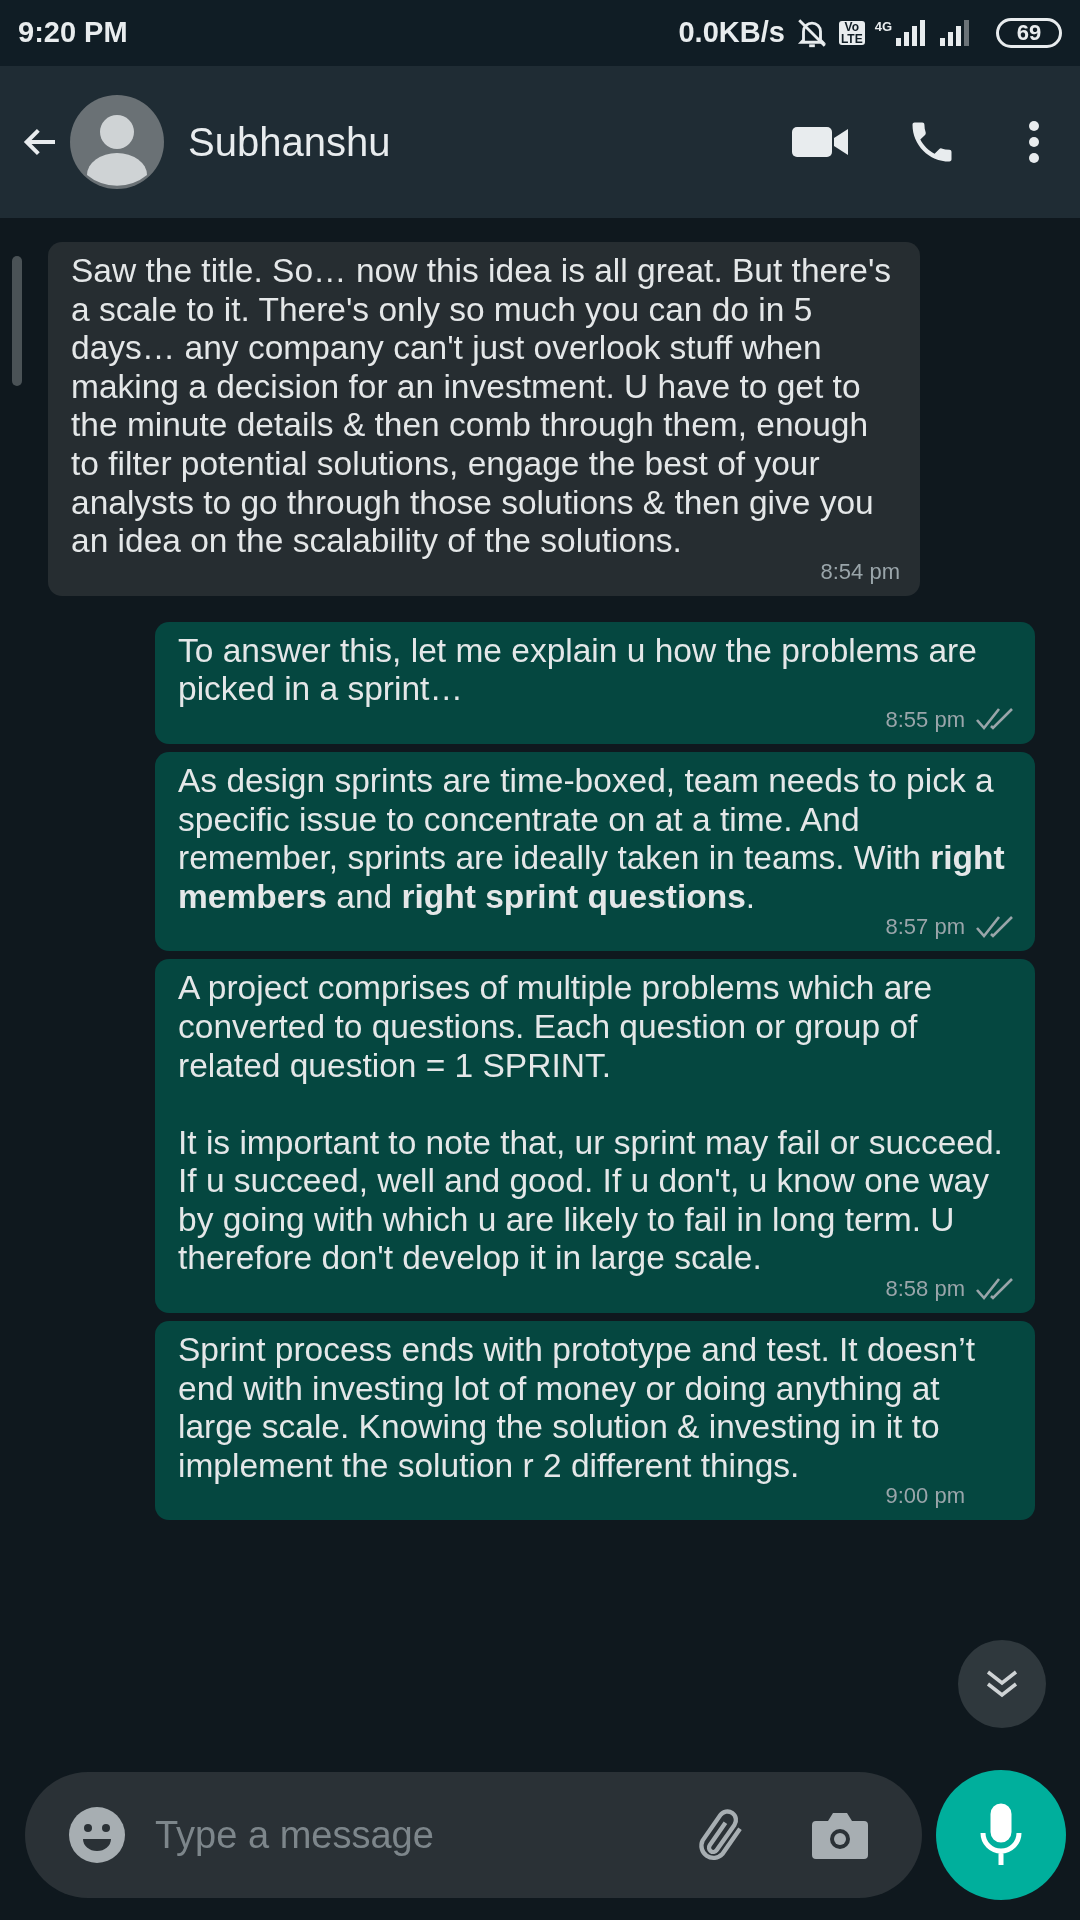 Image resolution: width=1080 pixels, height=1920 pixels. Describe the element at coordinates (17, 321) in the screenshot. I see `scrollbar-thumb` at that location.